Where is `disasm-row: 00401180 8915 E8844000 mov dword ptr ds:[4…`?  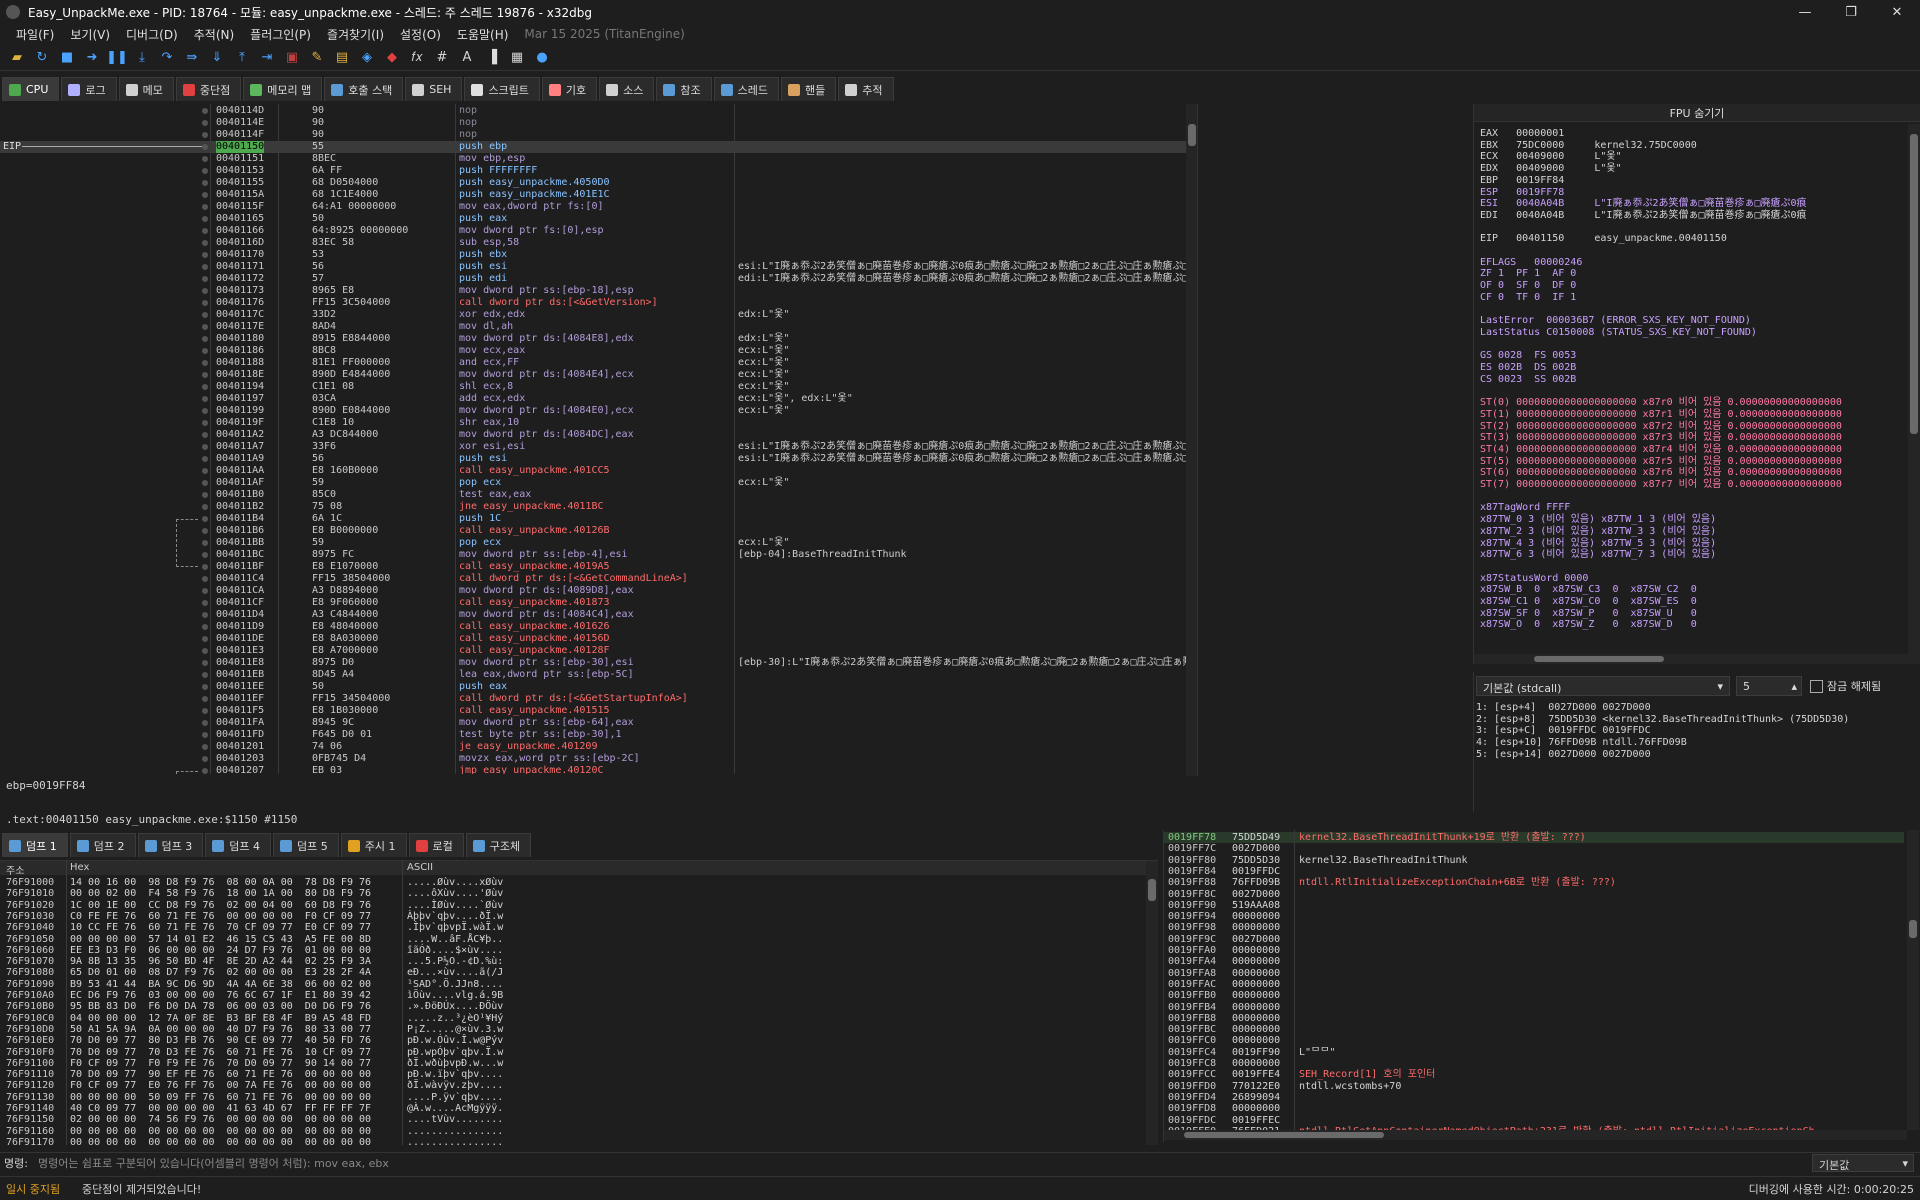 disasm-row: 00401180 8915 E8844000 mov dword ptr ds:[4… is located at coordinates (593, 339).